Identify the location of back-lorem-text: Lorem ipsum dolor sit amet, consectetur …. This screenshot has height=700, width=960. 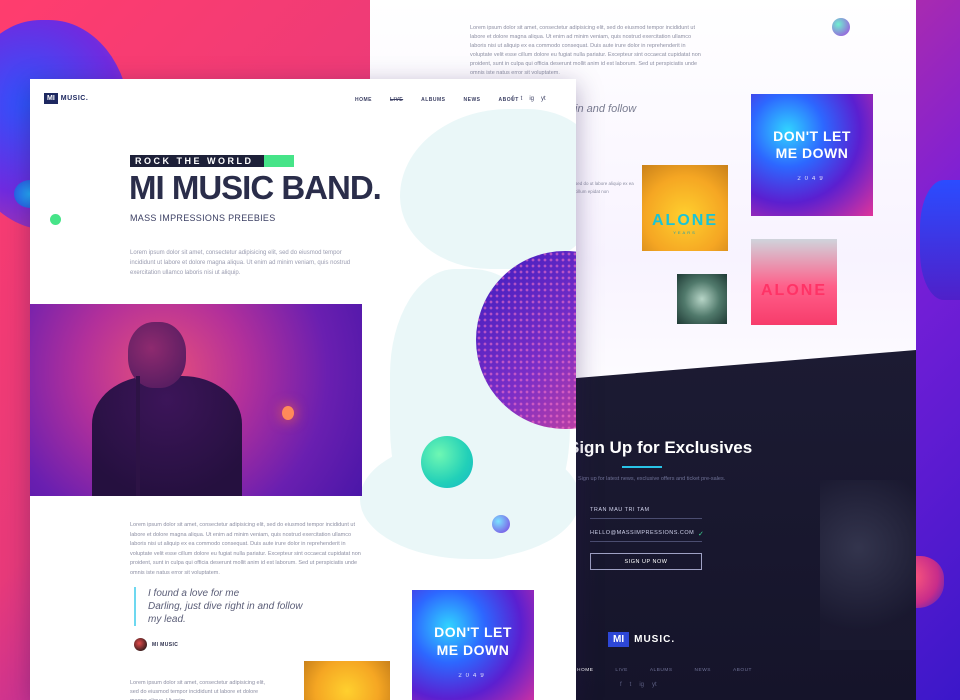
(585, 50).